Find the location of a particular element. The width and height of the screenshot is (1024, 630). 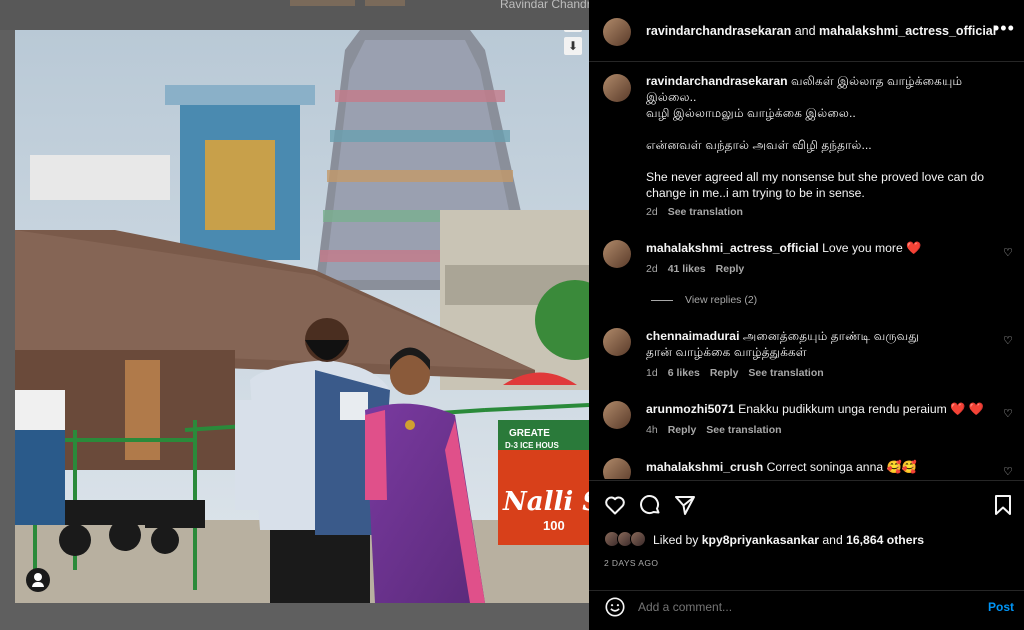

coauthor-username: mahalakshmi_actress_official is located at coordinates (907, 31).